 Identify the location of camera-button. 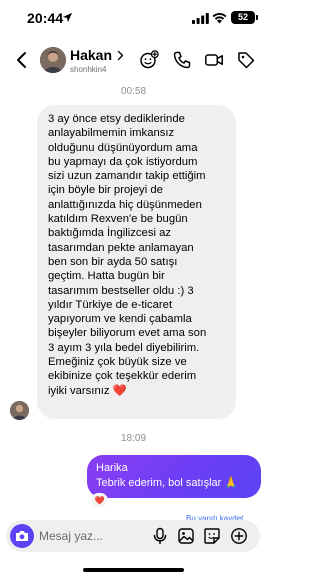
(22, 536).